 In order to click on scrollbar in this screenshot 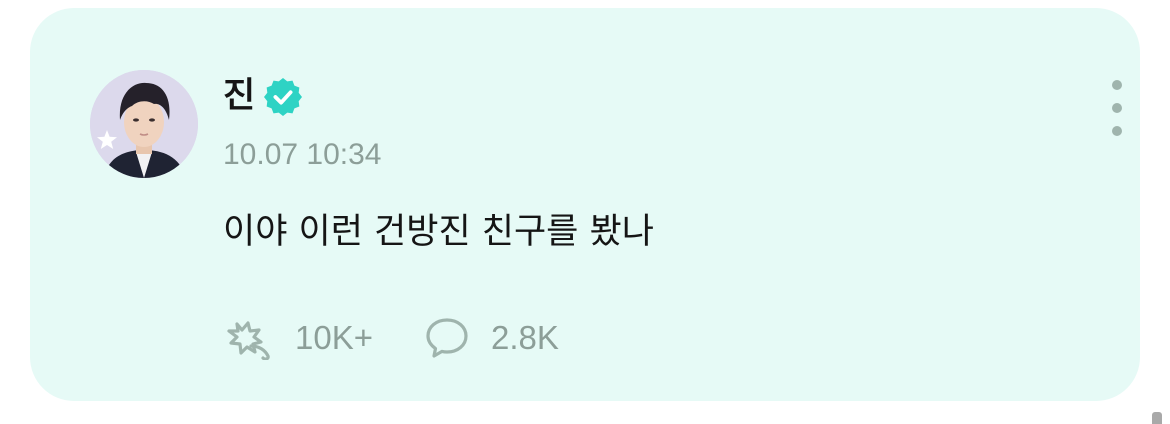, I will do `click(1157, 418)`.